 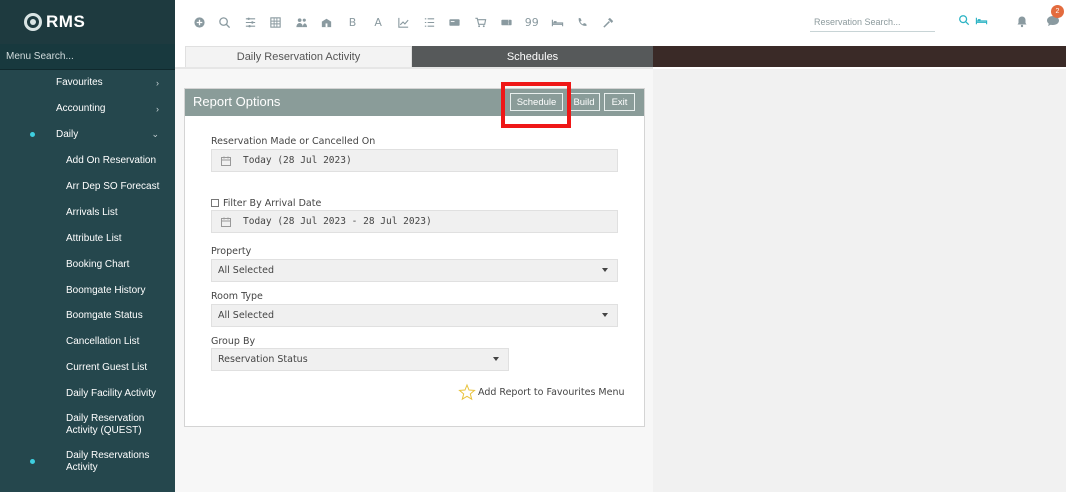 What do you see at coordinates (107, 368) in the screenshot?
I see `sidebar-item-label: Current Guest List` at bounding box center [107, 368].